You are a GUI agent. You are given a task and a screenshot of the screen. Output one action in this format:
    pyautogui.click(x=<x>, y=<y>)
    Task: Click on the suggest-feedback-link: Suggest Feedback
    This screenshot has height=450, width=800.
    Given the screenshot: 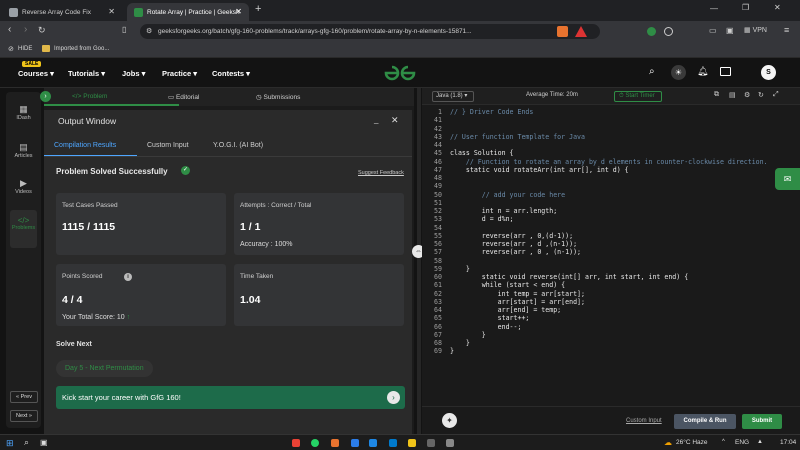 What is the action you would take?
    pyautogui.click(x=381, y=173)
    